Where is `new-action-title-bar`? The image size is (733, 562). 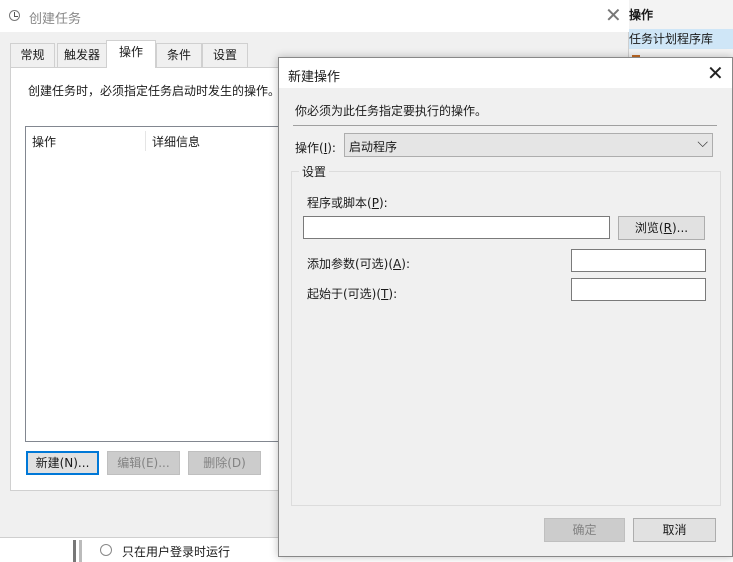
new-action-title-bar is located at coordinates (505, 73).